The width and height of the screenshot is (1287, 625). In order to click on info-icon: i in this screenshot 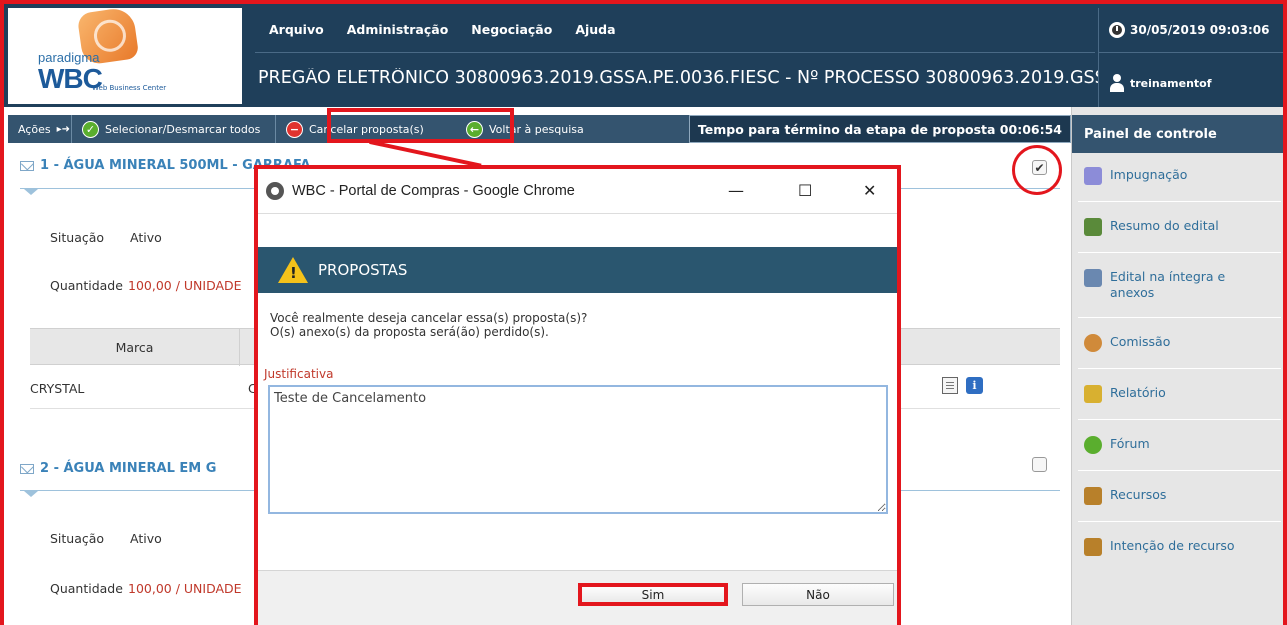, I will do `click(974, 385)`.